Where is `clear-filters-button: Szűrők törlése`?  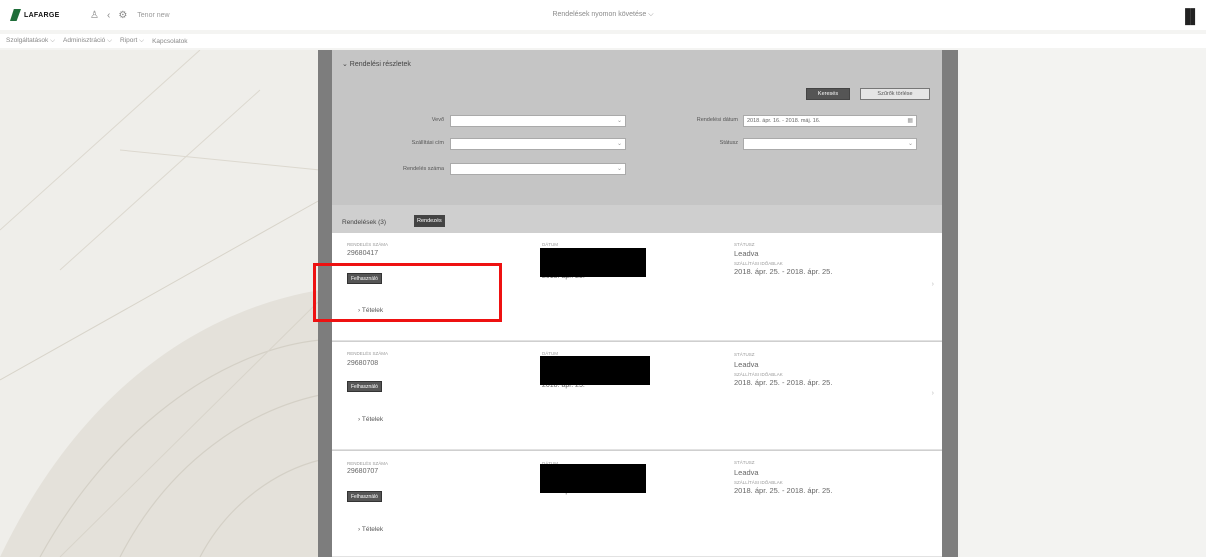
clear-filters-button: Szűrők törlése is located at coordinates (895, 94).